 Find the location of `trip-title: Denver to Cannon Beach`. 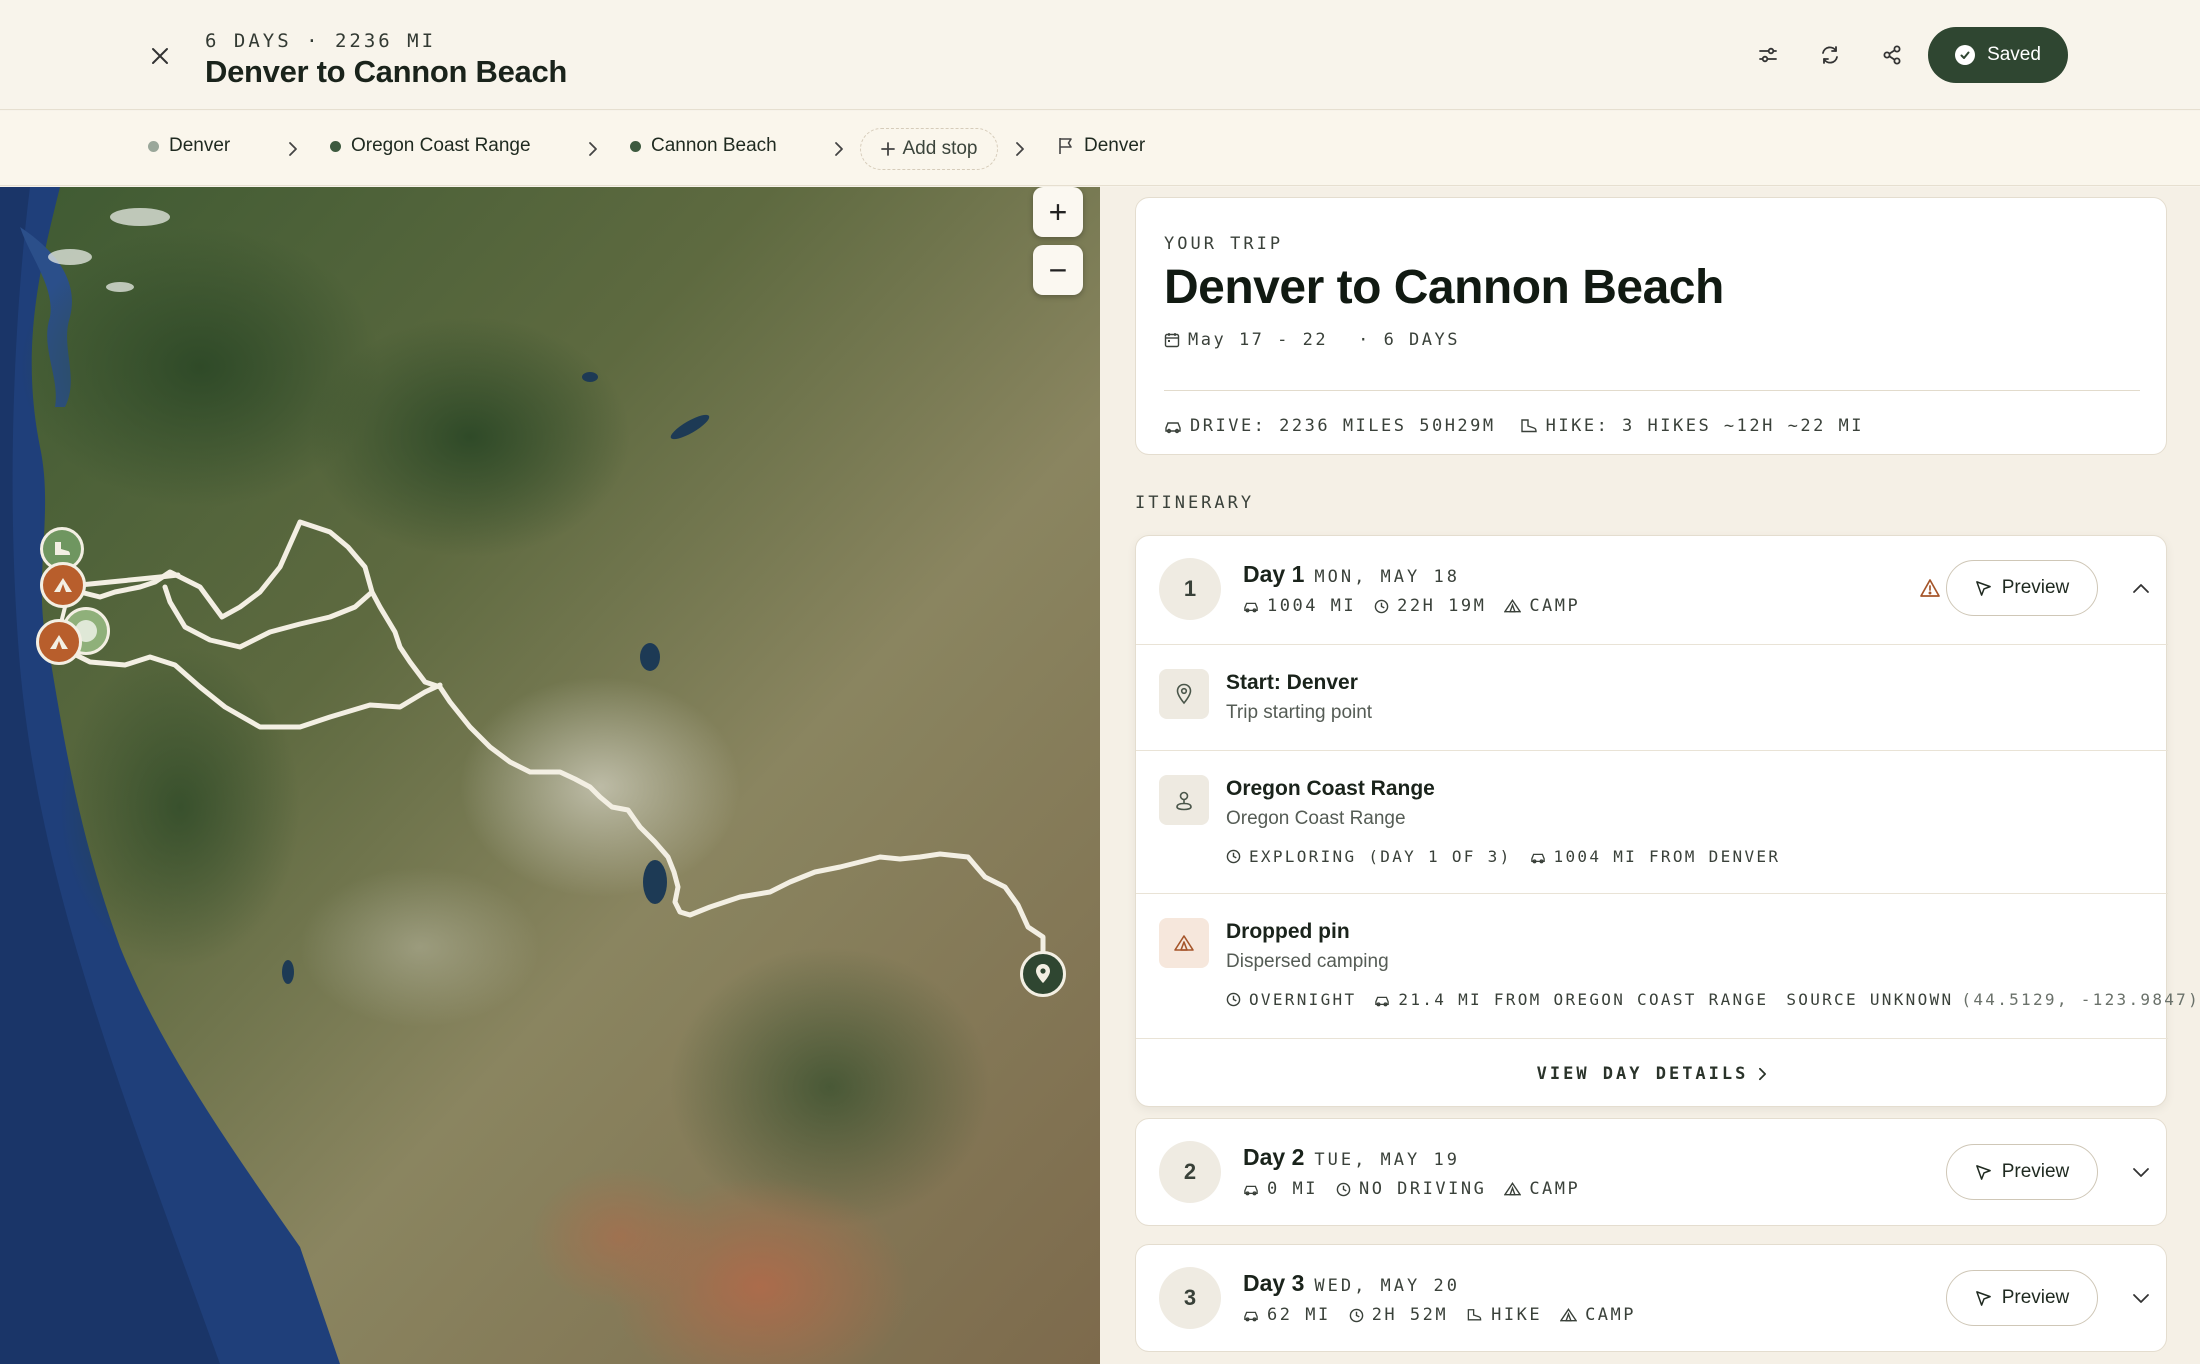

trip-title: Denver to Cannon Beach is located at coordinates (1444, 287).